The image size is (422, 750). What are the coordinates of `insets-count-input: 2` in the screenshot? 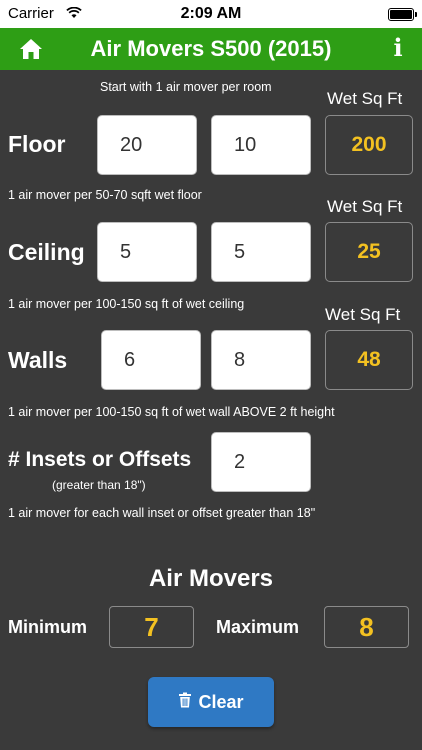 It's located at (261, 462).